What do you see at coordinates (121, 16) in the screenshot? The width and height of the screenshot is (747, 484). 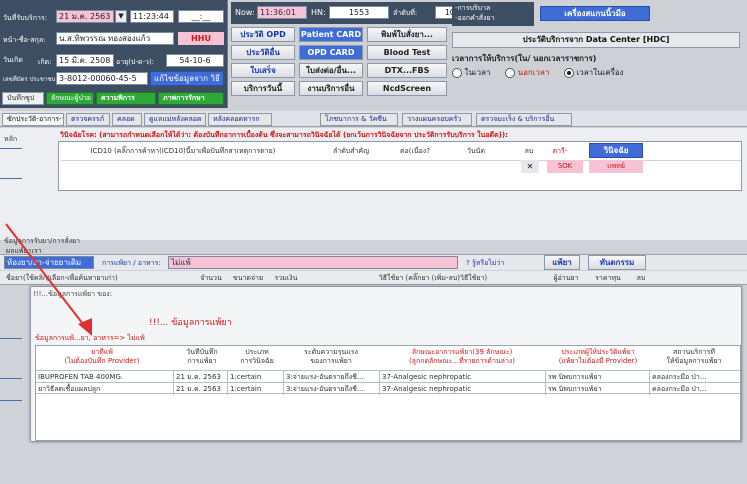 I see `visit-date-dropdown-icon: ▼` at bounding box center [121, 16].